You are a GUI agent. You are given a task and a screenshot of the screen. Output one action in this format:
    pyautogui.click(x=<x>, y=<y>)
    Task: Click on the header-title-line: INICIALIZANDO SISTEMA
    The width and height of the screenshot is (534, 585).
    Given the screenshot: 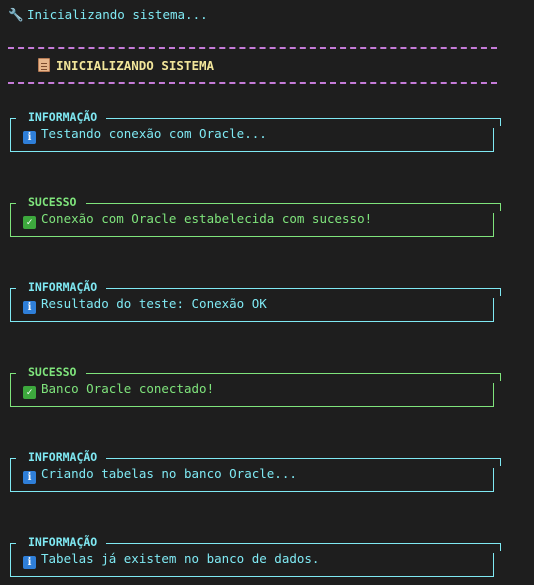 What is the action you would take?
    pyautogui.click(x=126, y=65)
    